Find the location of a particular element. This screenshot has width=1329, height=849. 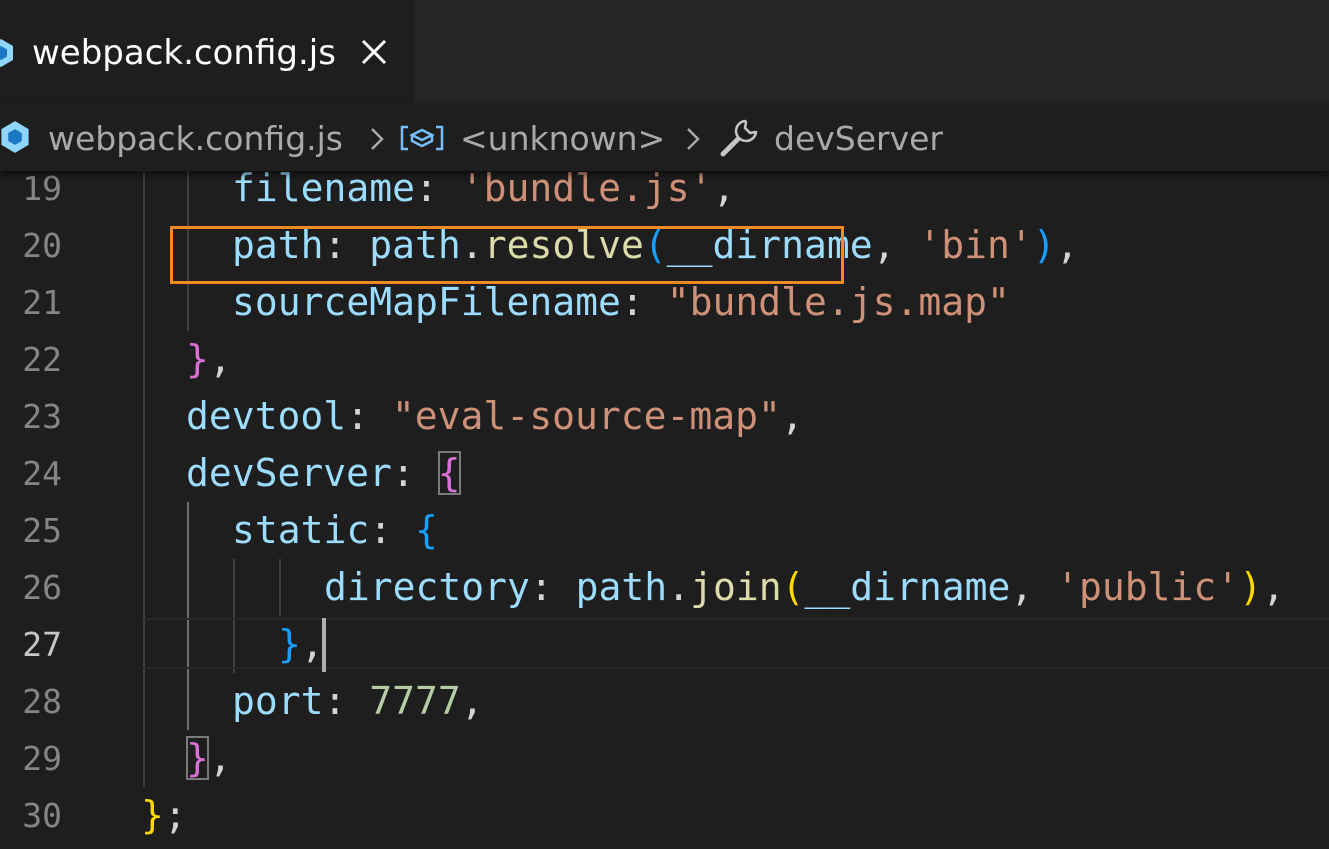

code-line: path: path.resolve(__dirname, 'bin'), is located at coordinates (655, 245).